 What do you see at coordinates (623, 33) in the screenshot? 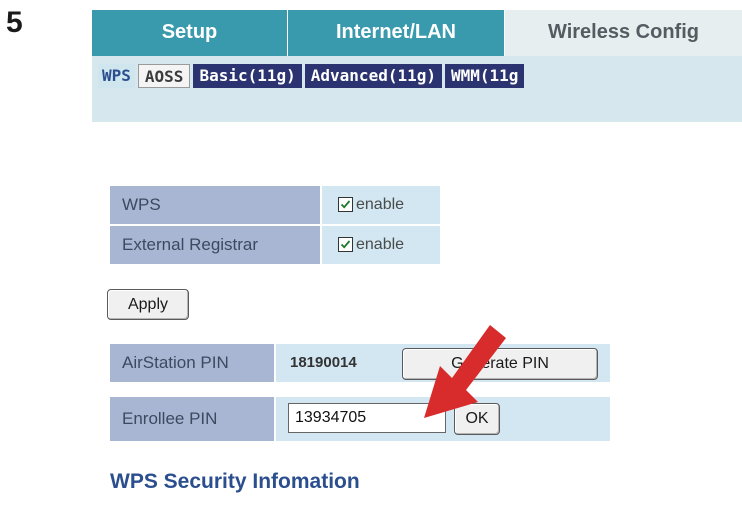
I see `tab-wireless-config: Wireless Config` at bounding box center [623, 33].